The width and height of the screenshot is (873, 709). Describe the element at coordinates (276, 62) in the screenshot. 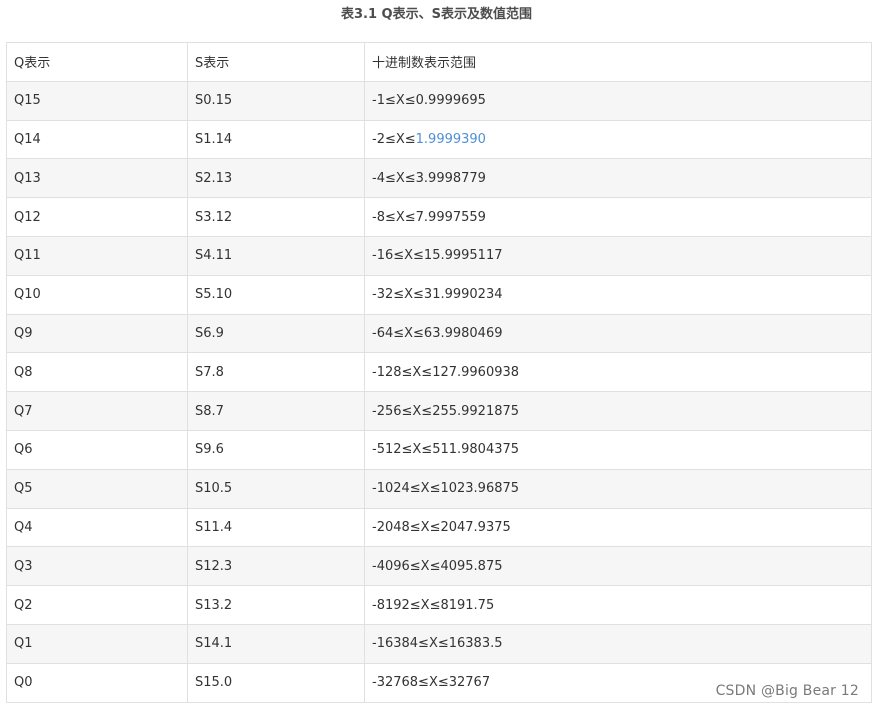

I see `column-header-s: S表示` at that location.